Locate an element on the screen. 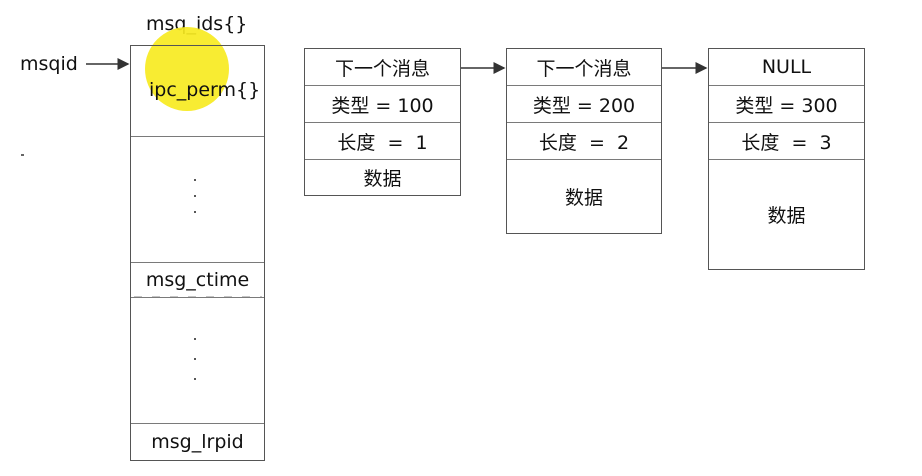 The height and width of the screenshot is (476, 922). message-length-cell: 长度 = 2 is located at coordinates (584, 141).